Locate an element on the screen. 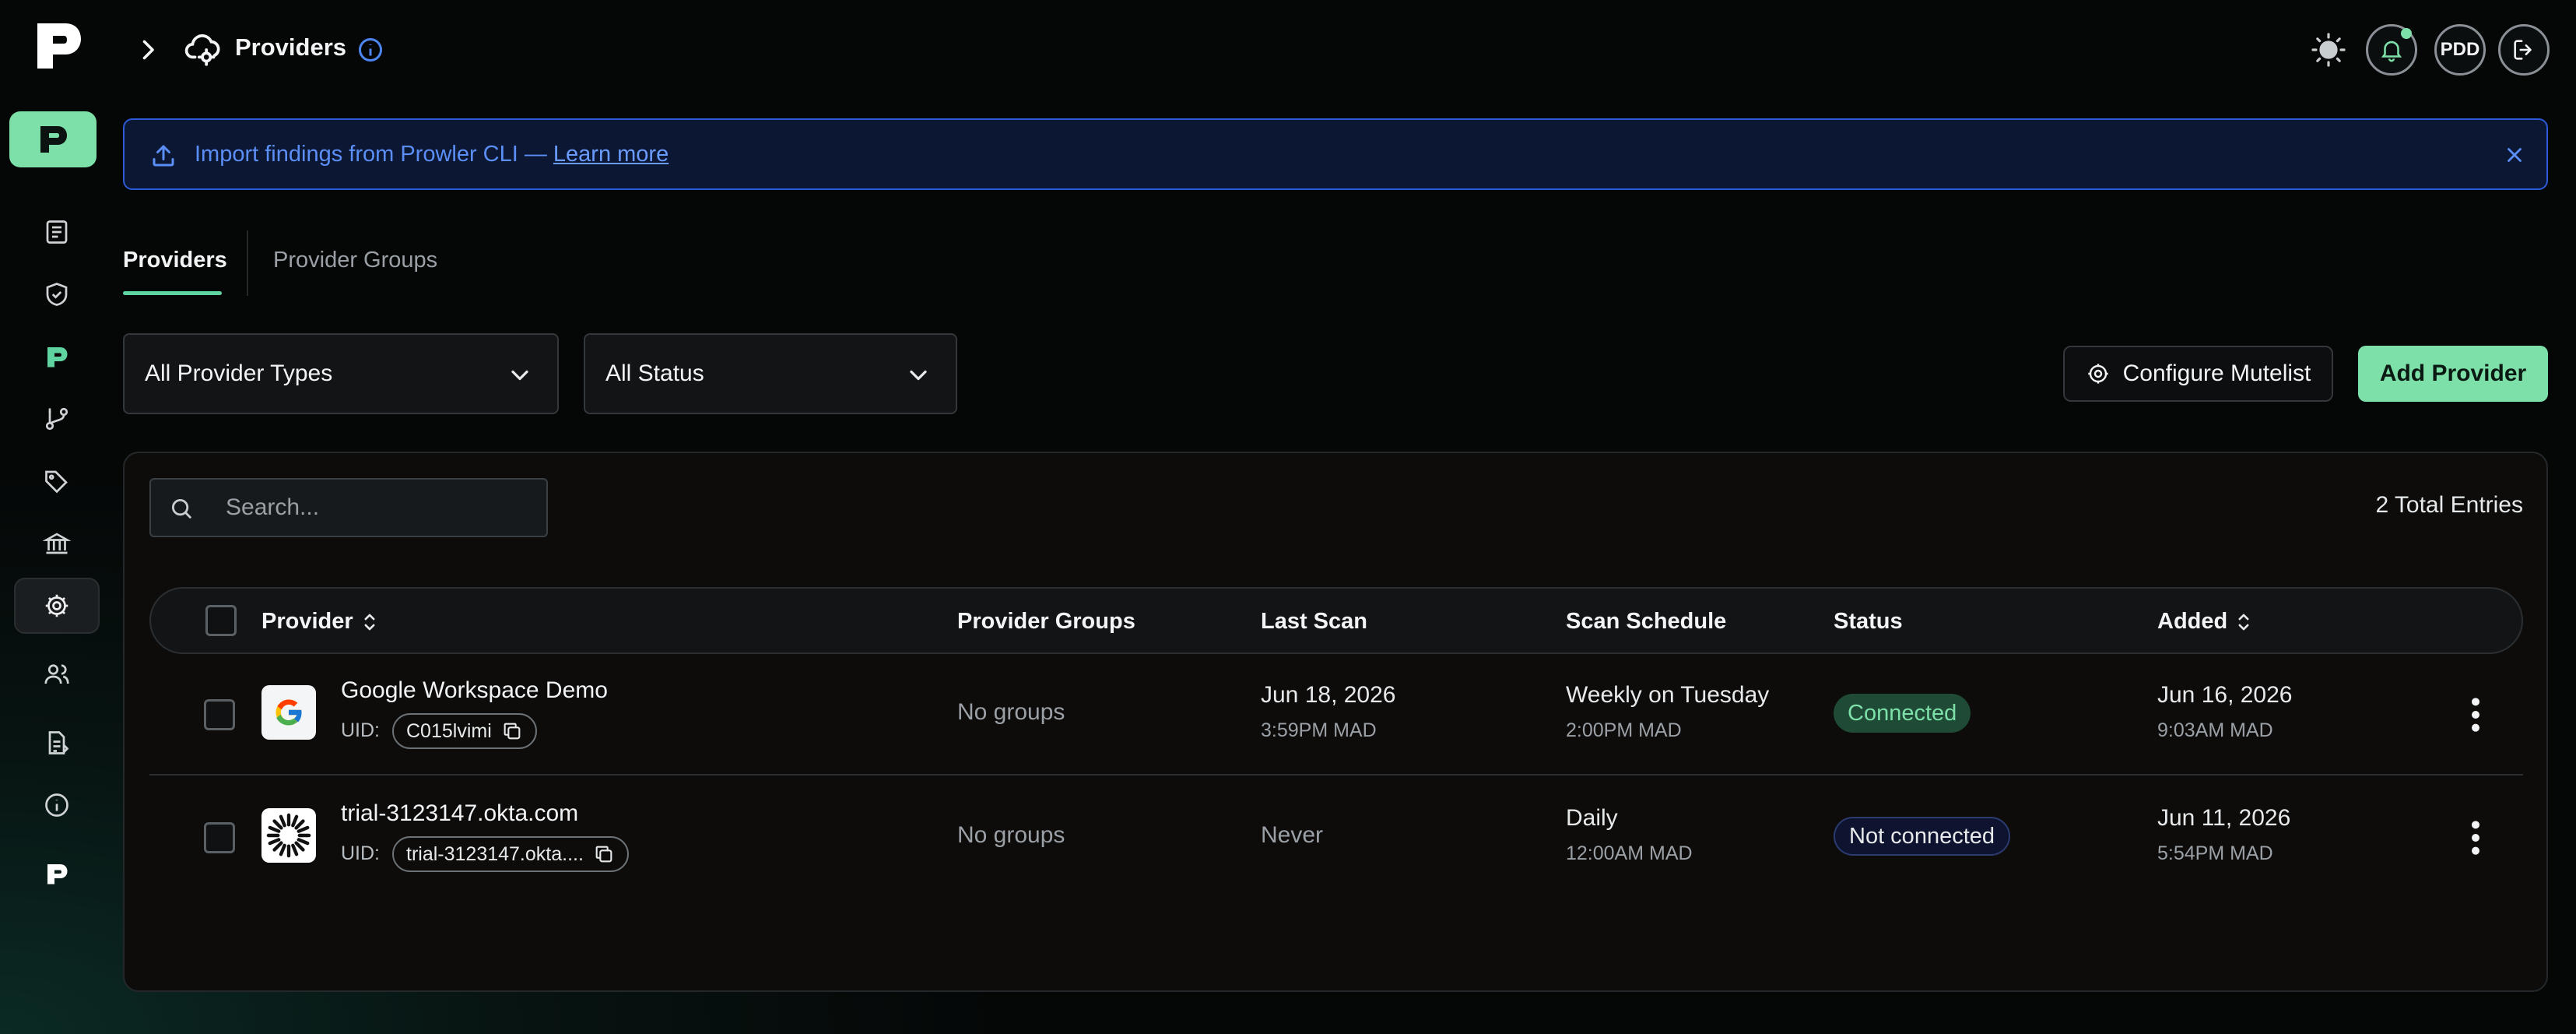 The height and width of the screenshot is (1034, 2576). sidebar-item-prowler-hub is located at coordinates (57, 874).